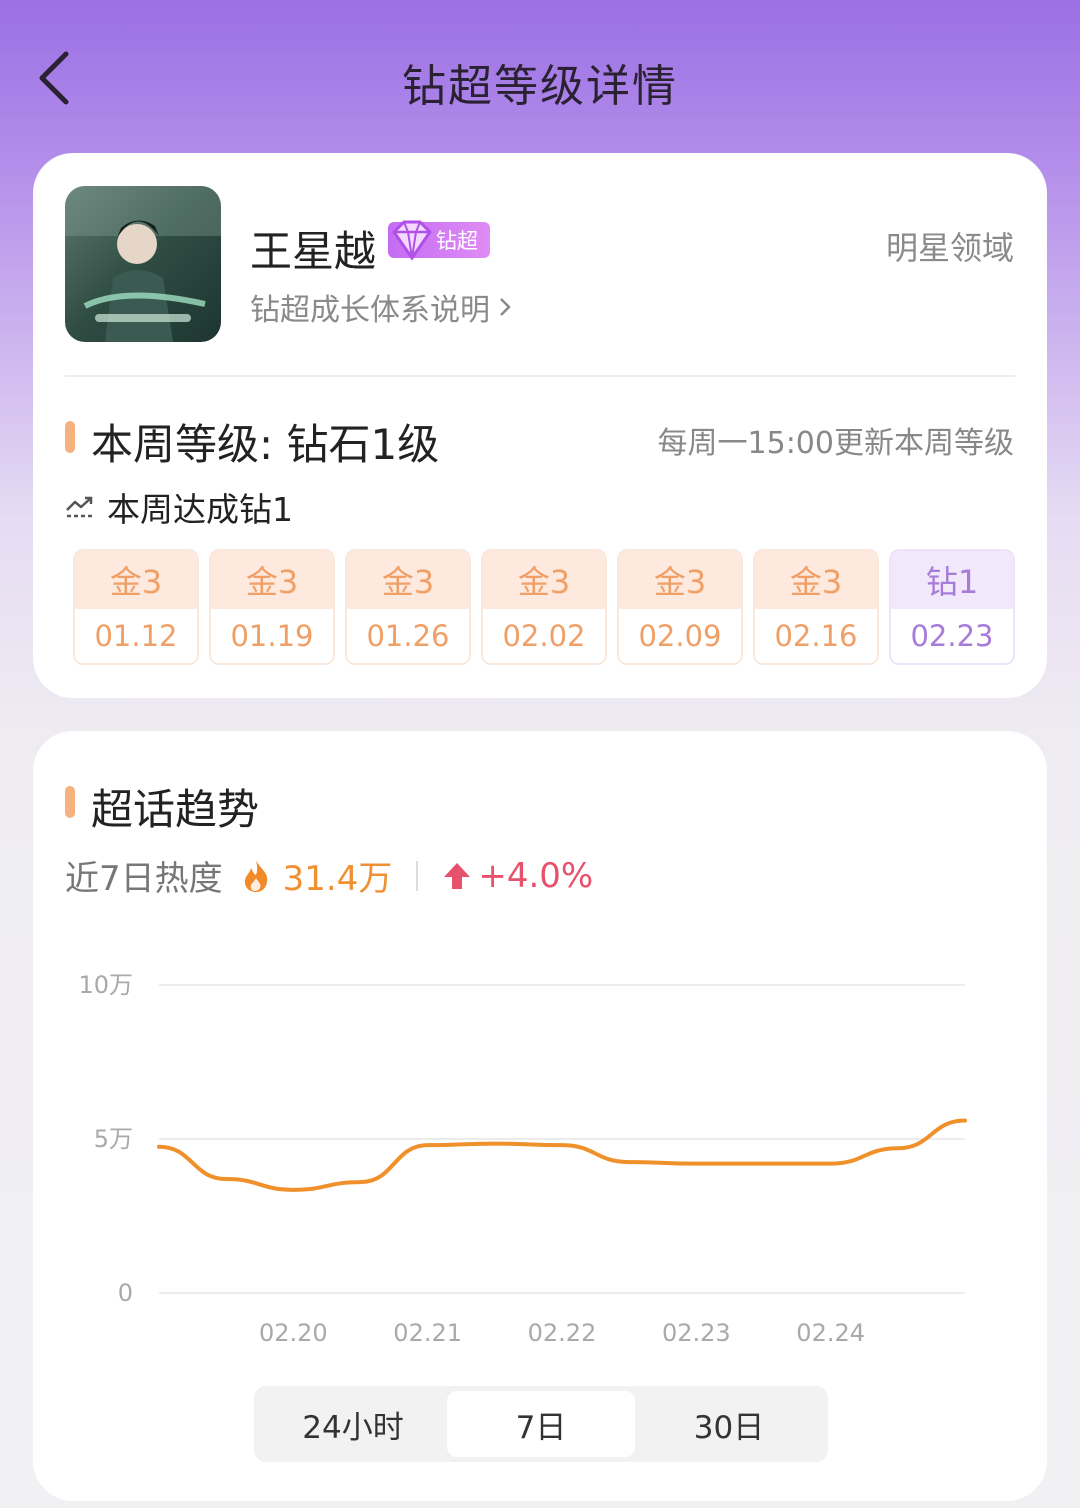 The height and width of the screenshot is (1508, 1080). I want to click on week-item: 金3 01.26, so click(408, 607).